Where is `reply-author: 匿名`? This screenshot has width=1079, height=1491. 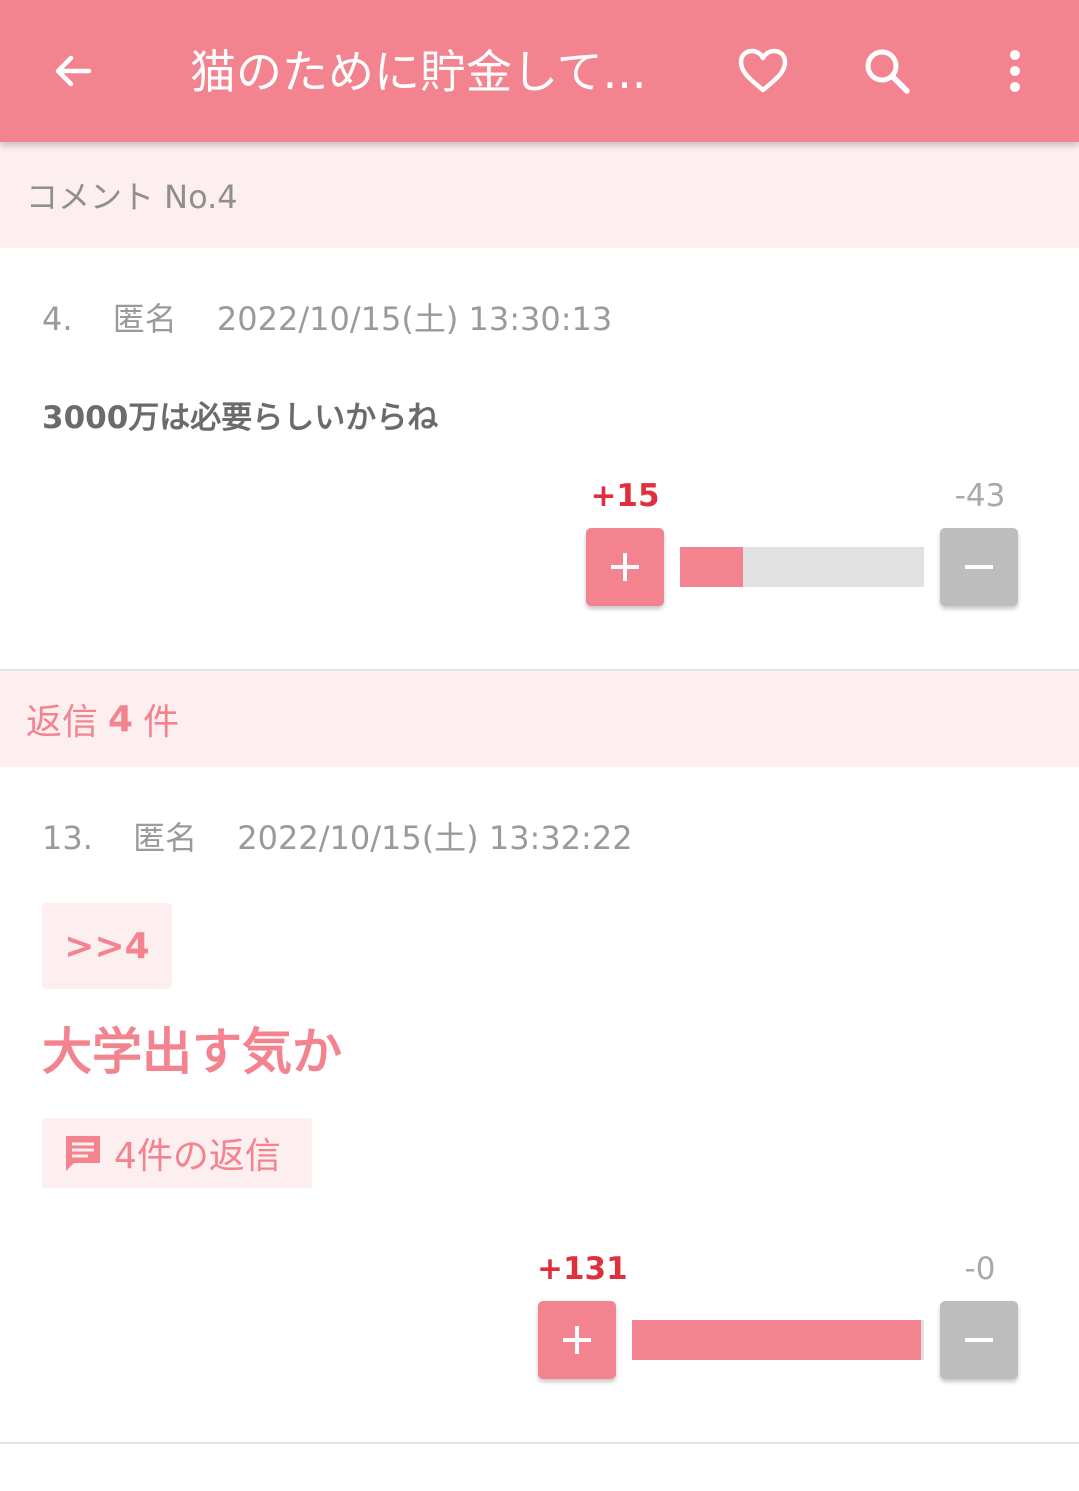 reply-author: 匿名 is located at coordinates (165, 838).